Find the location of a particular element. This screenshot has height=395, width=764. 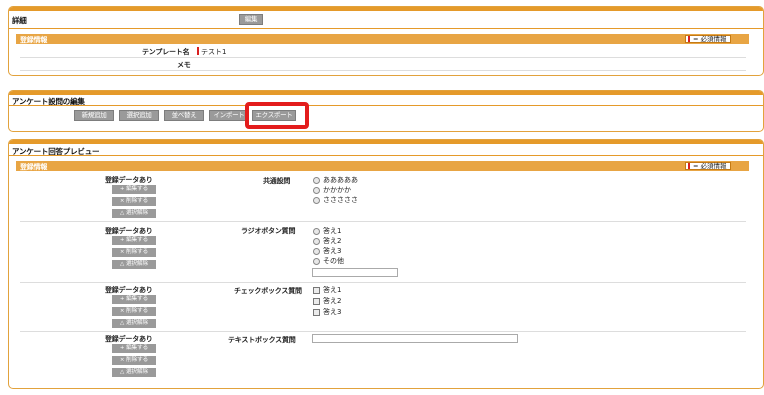

question-title: ラジオボタン質問 is located at coordinates (268, 231).